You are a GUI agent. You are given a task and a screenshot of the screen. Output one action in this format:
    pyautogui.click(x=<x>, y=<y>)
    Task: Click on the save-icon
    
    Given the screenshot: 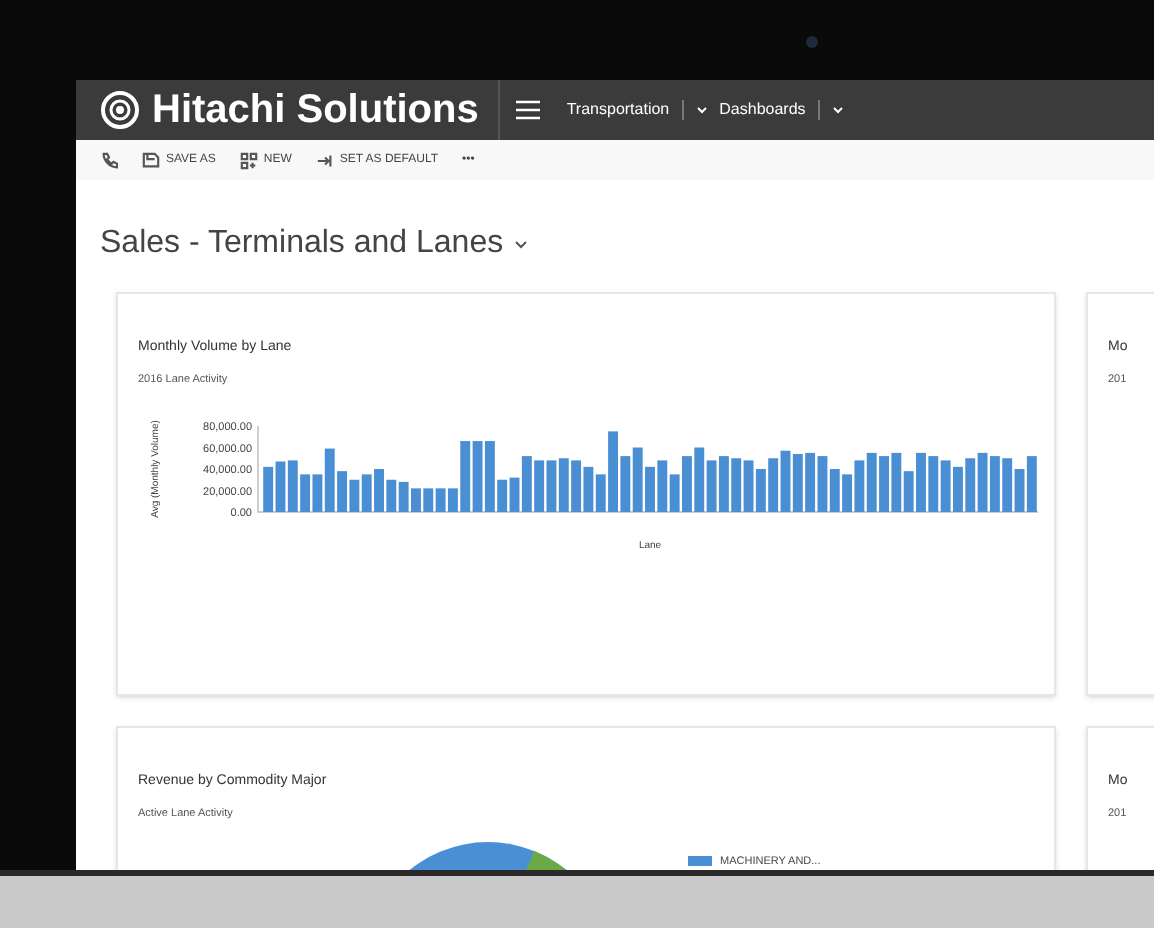 What is the action you would take?
    pyautogui.click(x=151, y=160)
    